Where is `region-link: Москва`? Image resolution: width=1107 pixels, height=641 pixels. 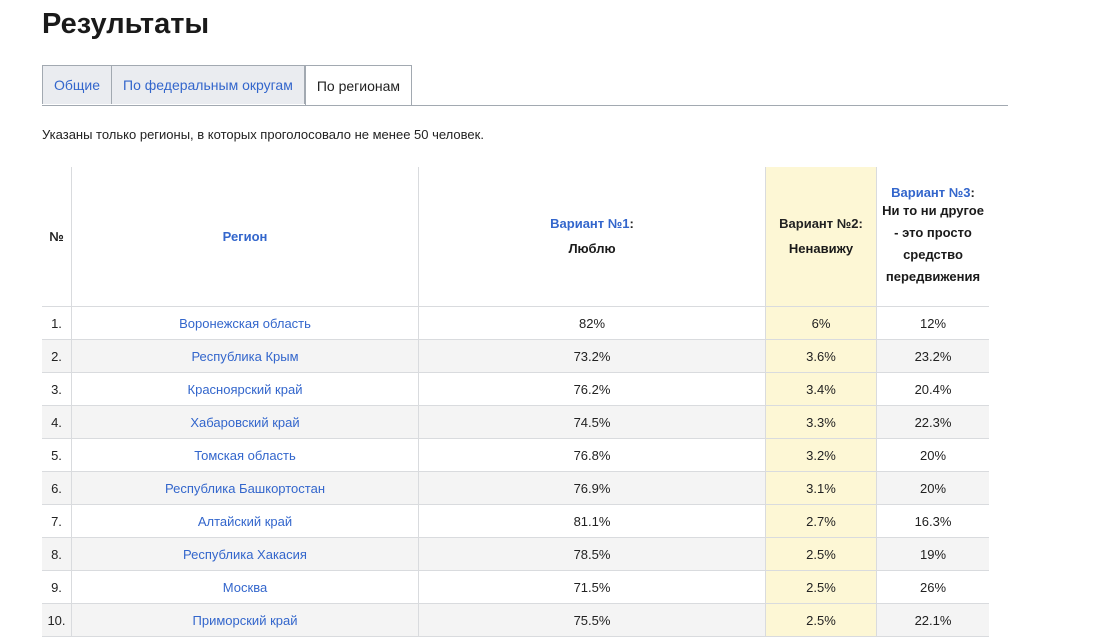 region-link: Москва is located at coordinates (245, 587).